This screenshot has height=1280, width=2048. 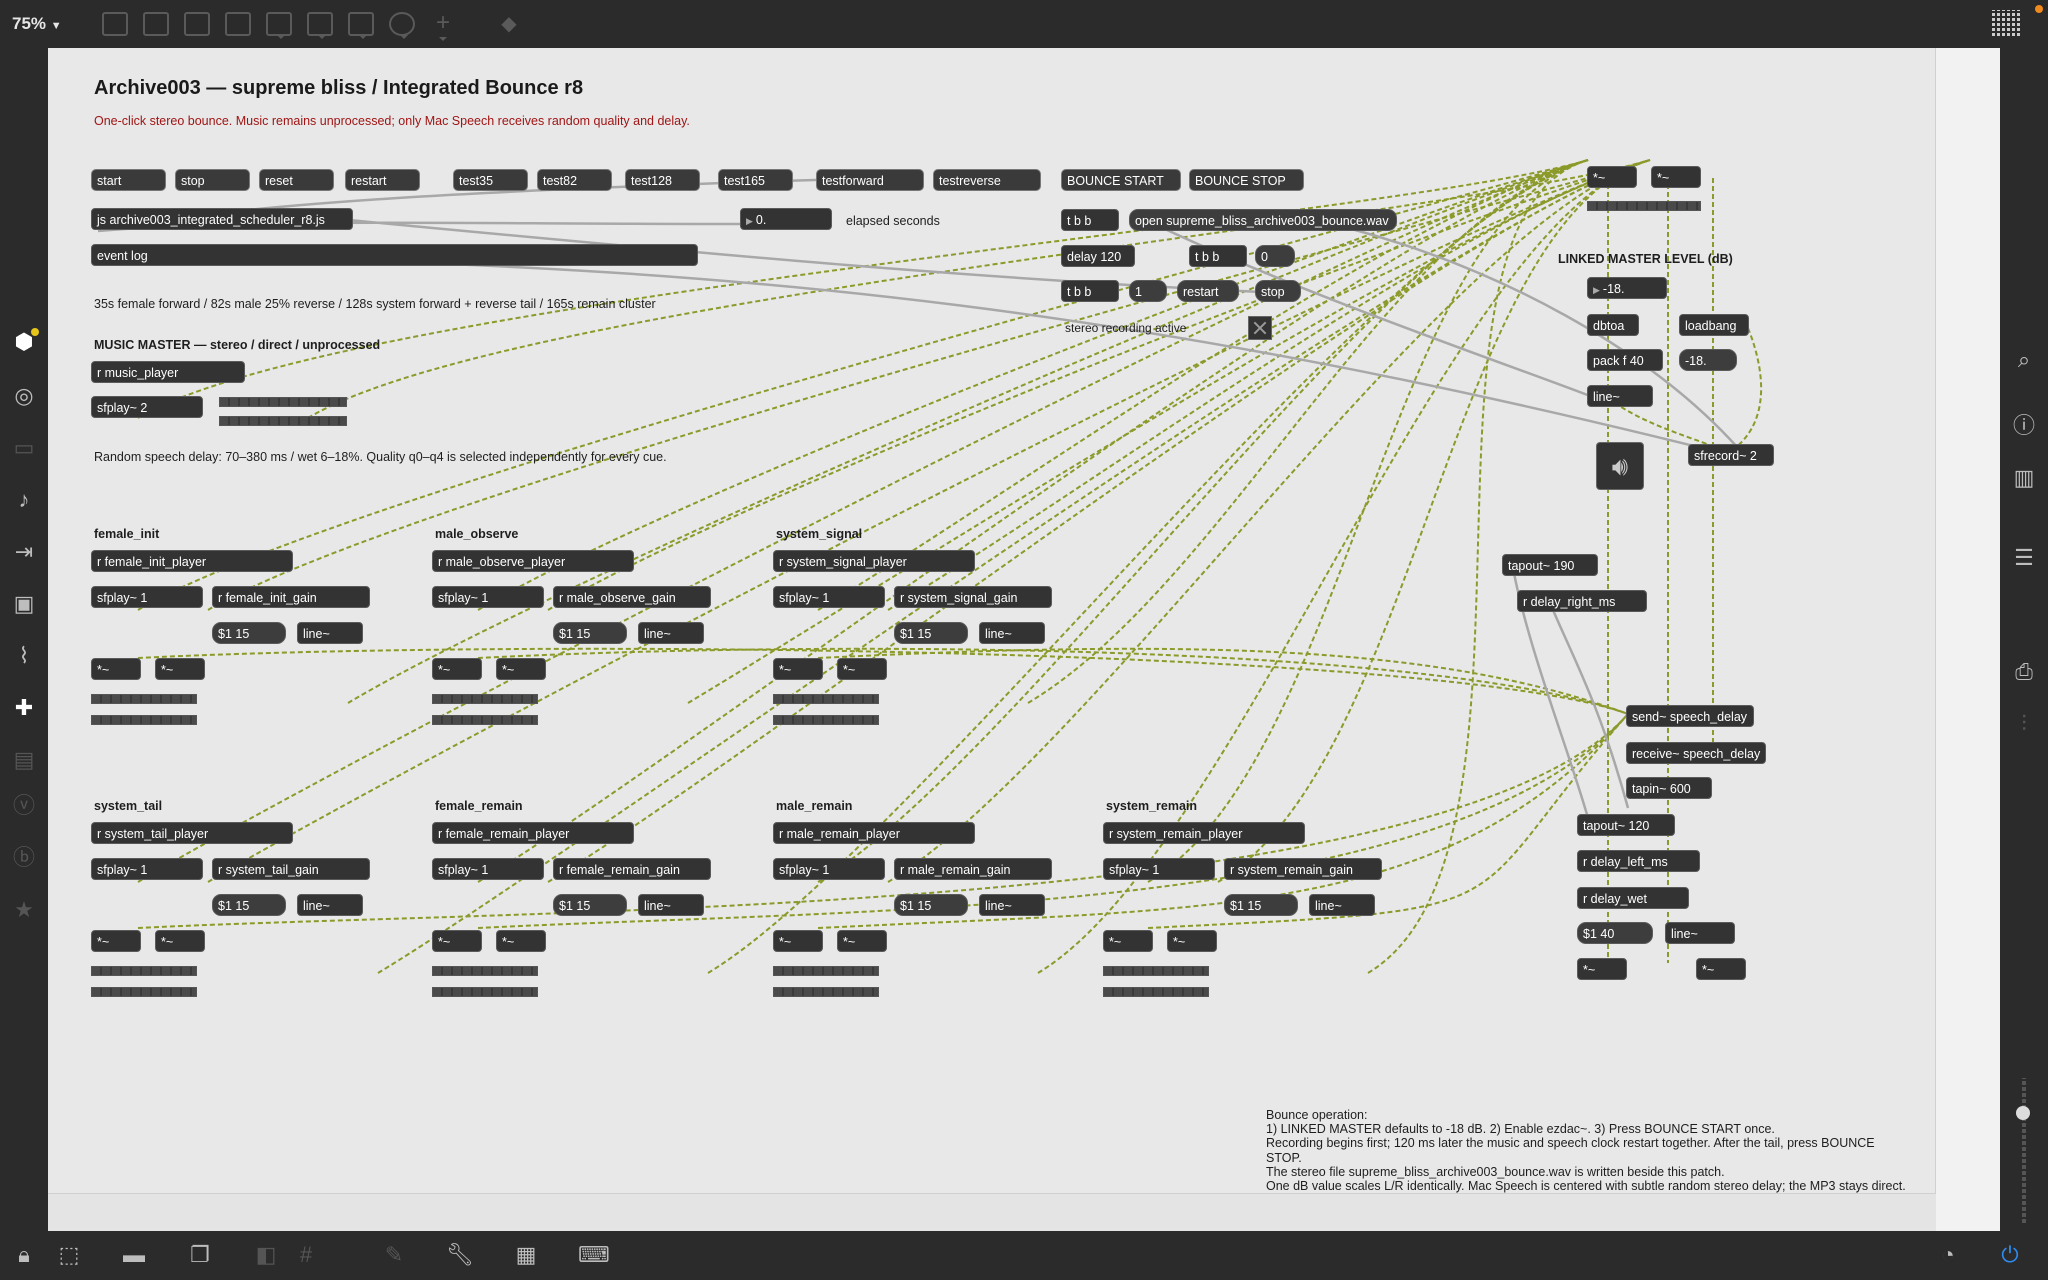 What do you see at coordinates (1626, 825) in the screenshot?
I see `tapout-left: tapout~ 120` at bounding box center [1626, 825].